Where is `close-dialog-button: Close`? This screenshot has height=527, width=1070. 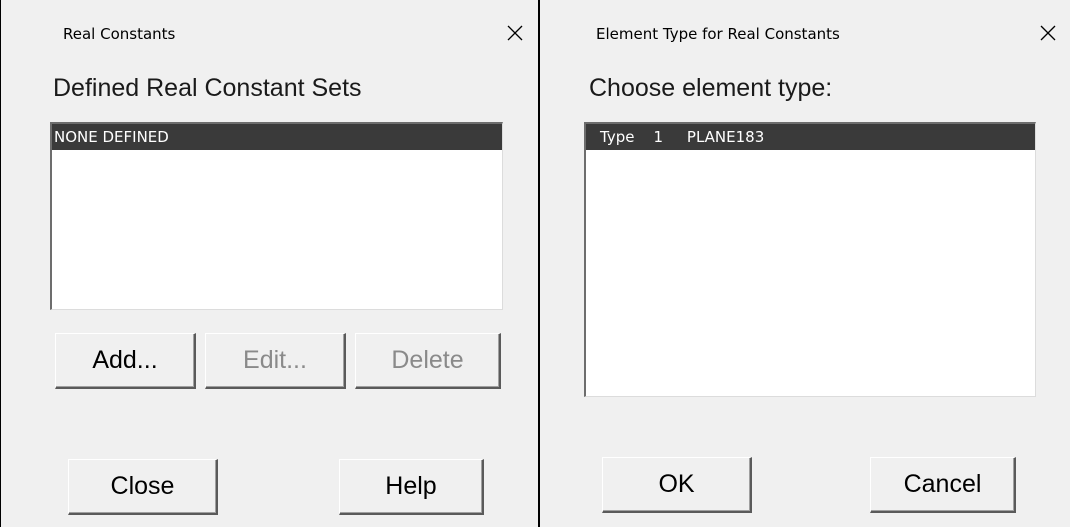
close-dialog-button: Close is located at coordinates (143, 487).